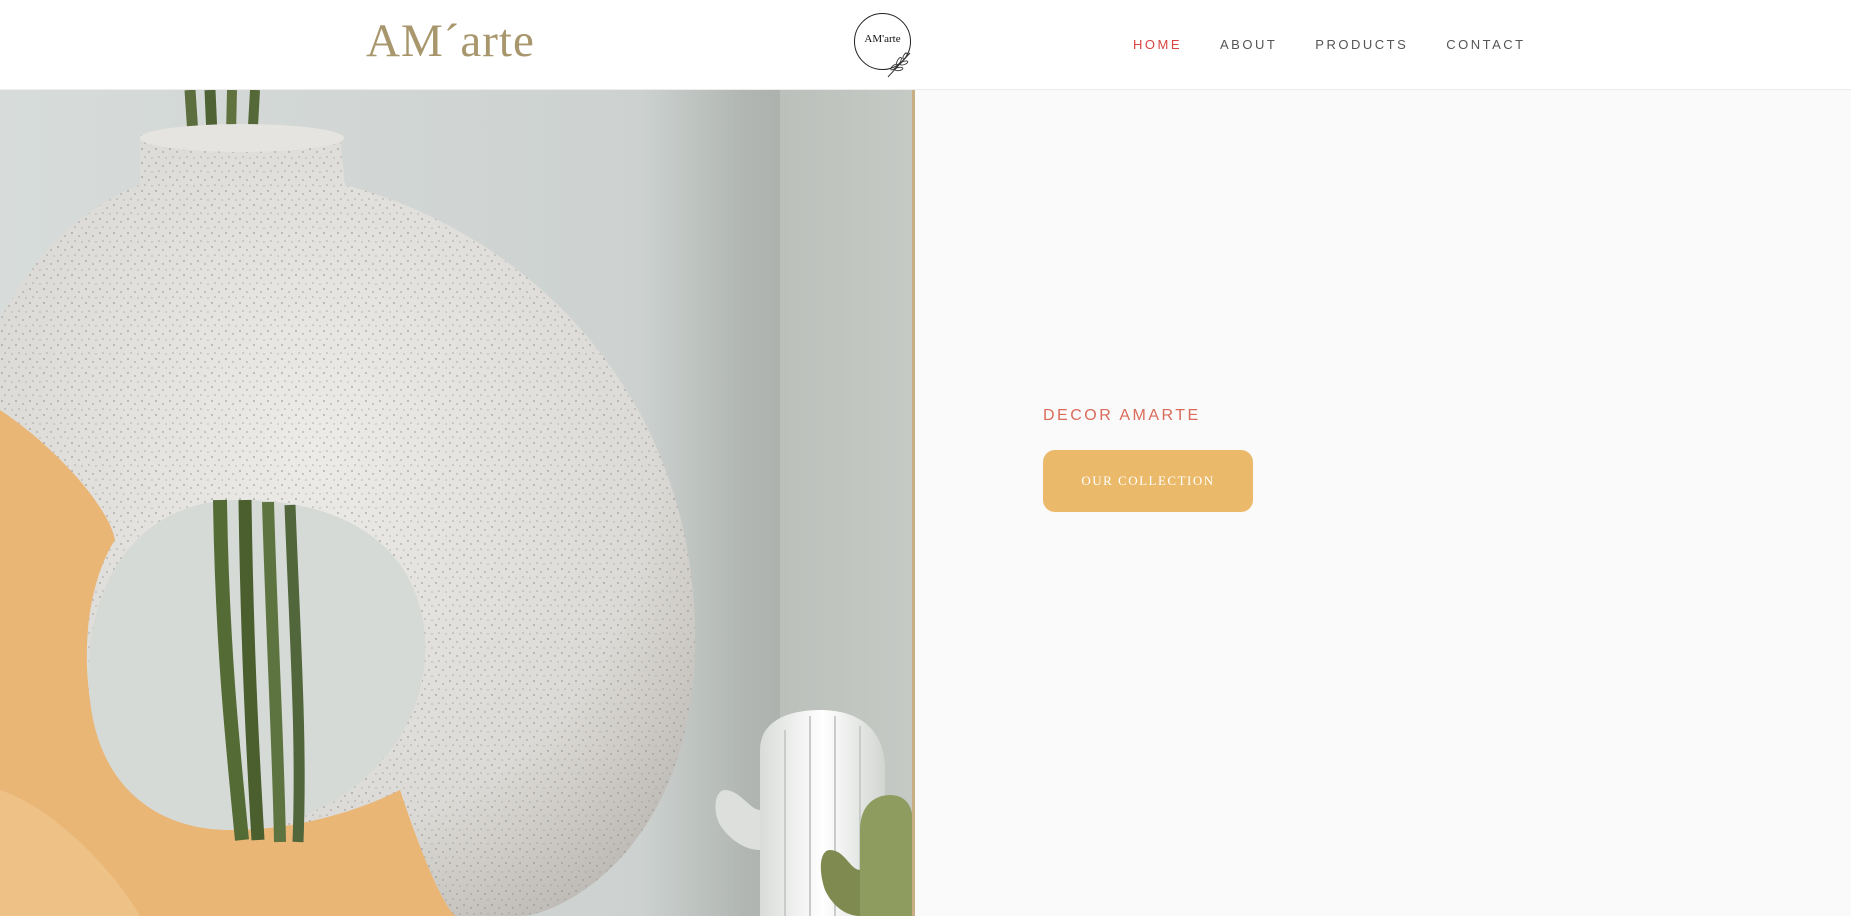  I want to click on nav-item-contact: CONTACT, so click(1485, 44).